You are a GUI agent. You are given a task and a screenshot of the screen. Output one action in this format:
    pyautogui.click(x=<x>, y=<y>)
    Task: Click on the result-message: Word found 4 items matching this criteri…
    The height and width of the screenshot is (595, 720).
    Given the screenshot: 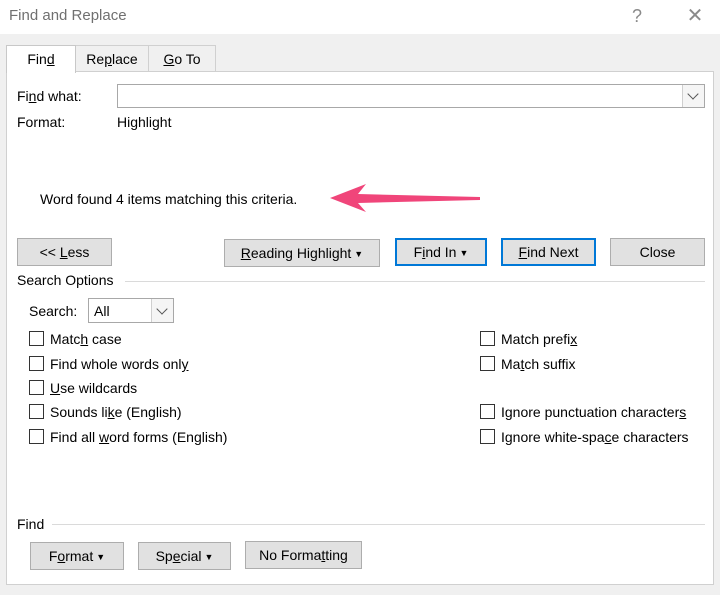 What is the action you would take?
    pyautogui.click(x=169, y=199)
    